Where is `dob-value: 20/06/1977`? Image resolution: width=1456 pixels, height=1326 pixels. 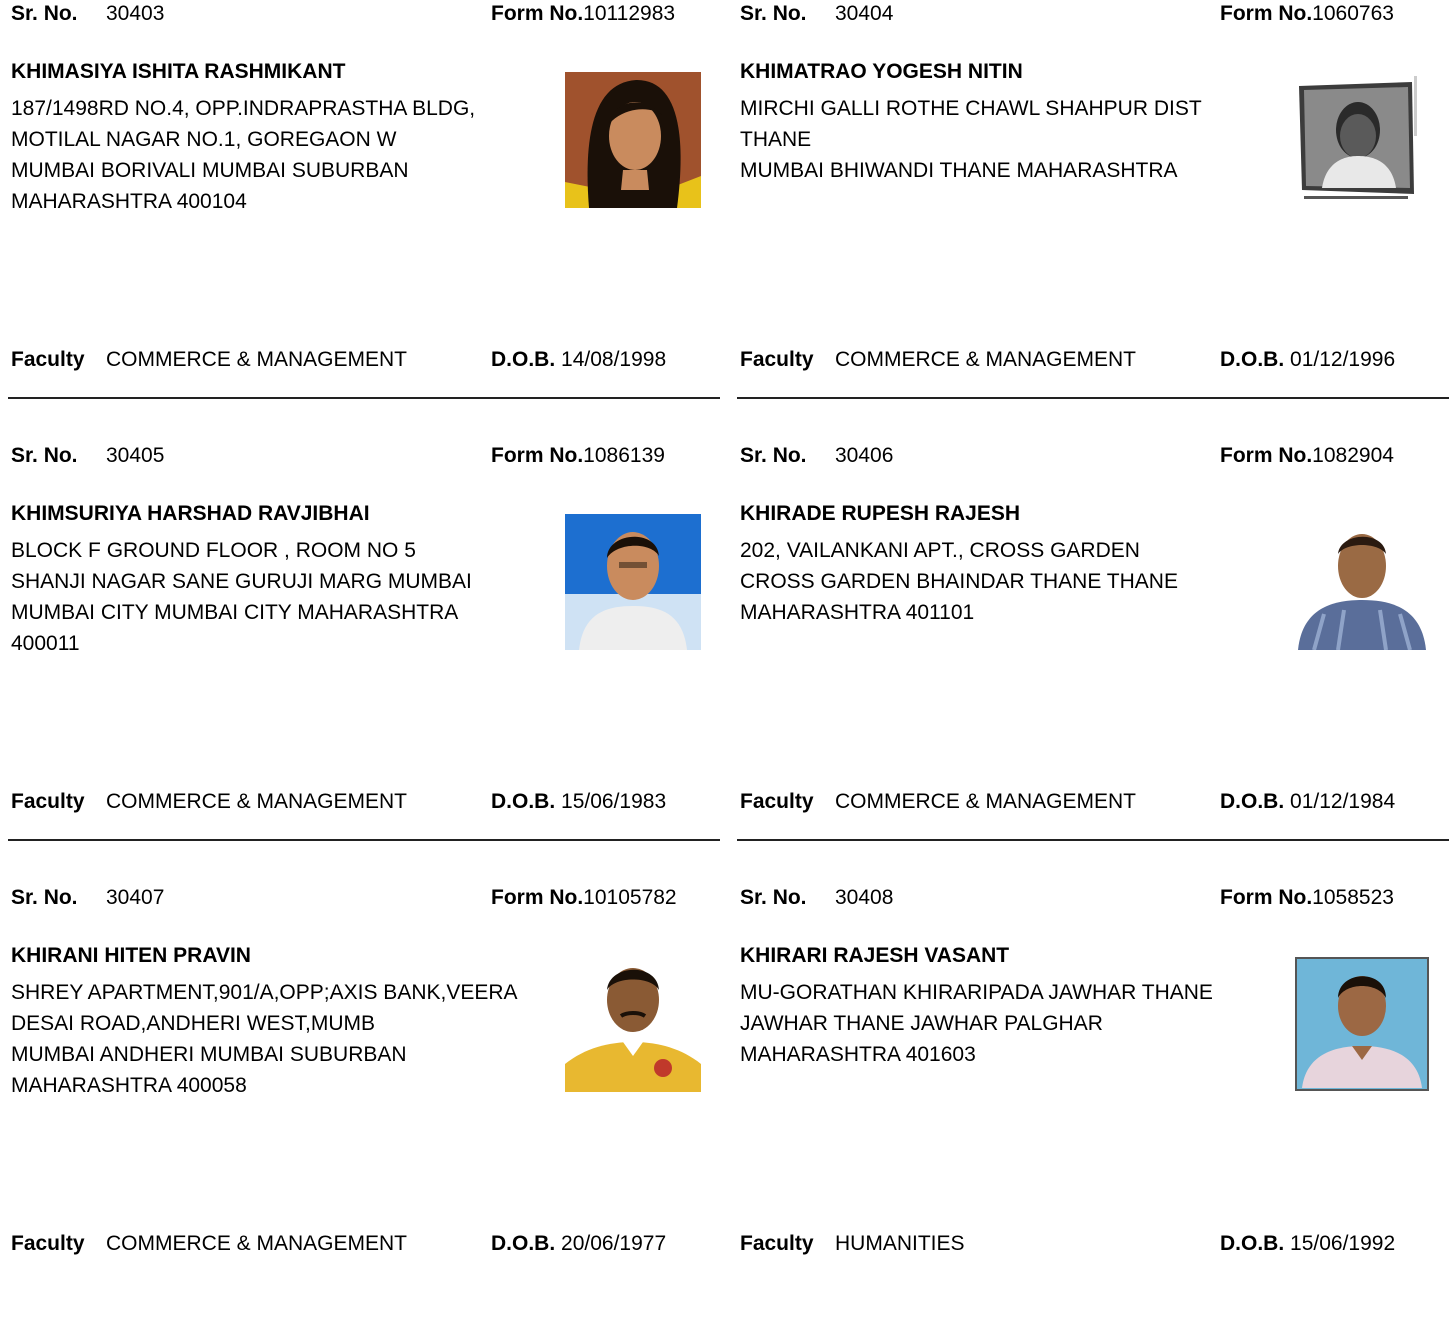
dob-value: 20/06/1977 is located at coordinates (614, 1243).